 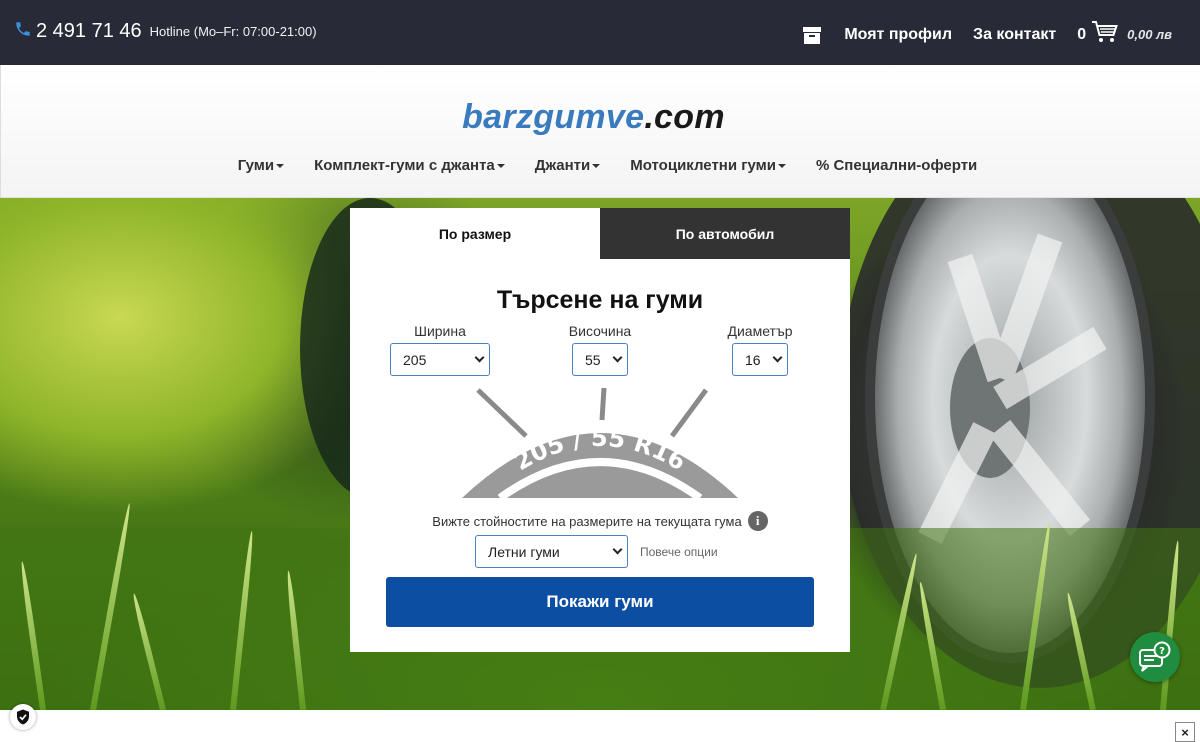 I want to click on nav-item-label: % Специални-оферти, so click(x=896, y=165).